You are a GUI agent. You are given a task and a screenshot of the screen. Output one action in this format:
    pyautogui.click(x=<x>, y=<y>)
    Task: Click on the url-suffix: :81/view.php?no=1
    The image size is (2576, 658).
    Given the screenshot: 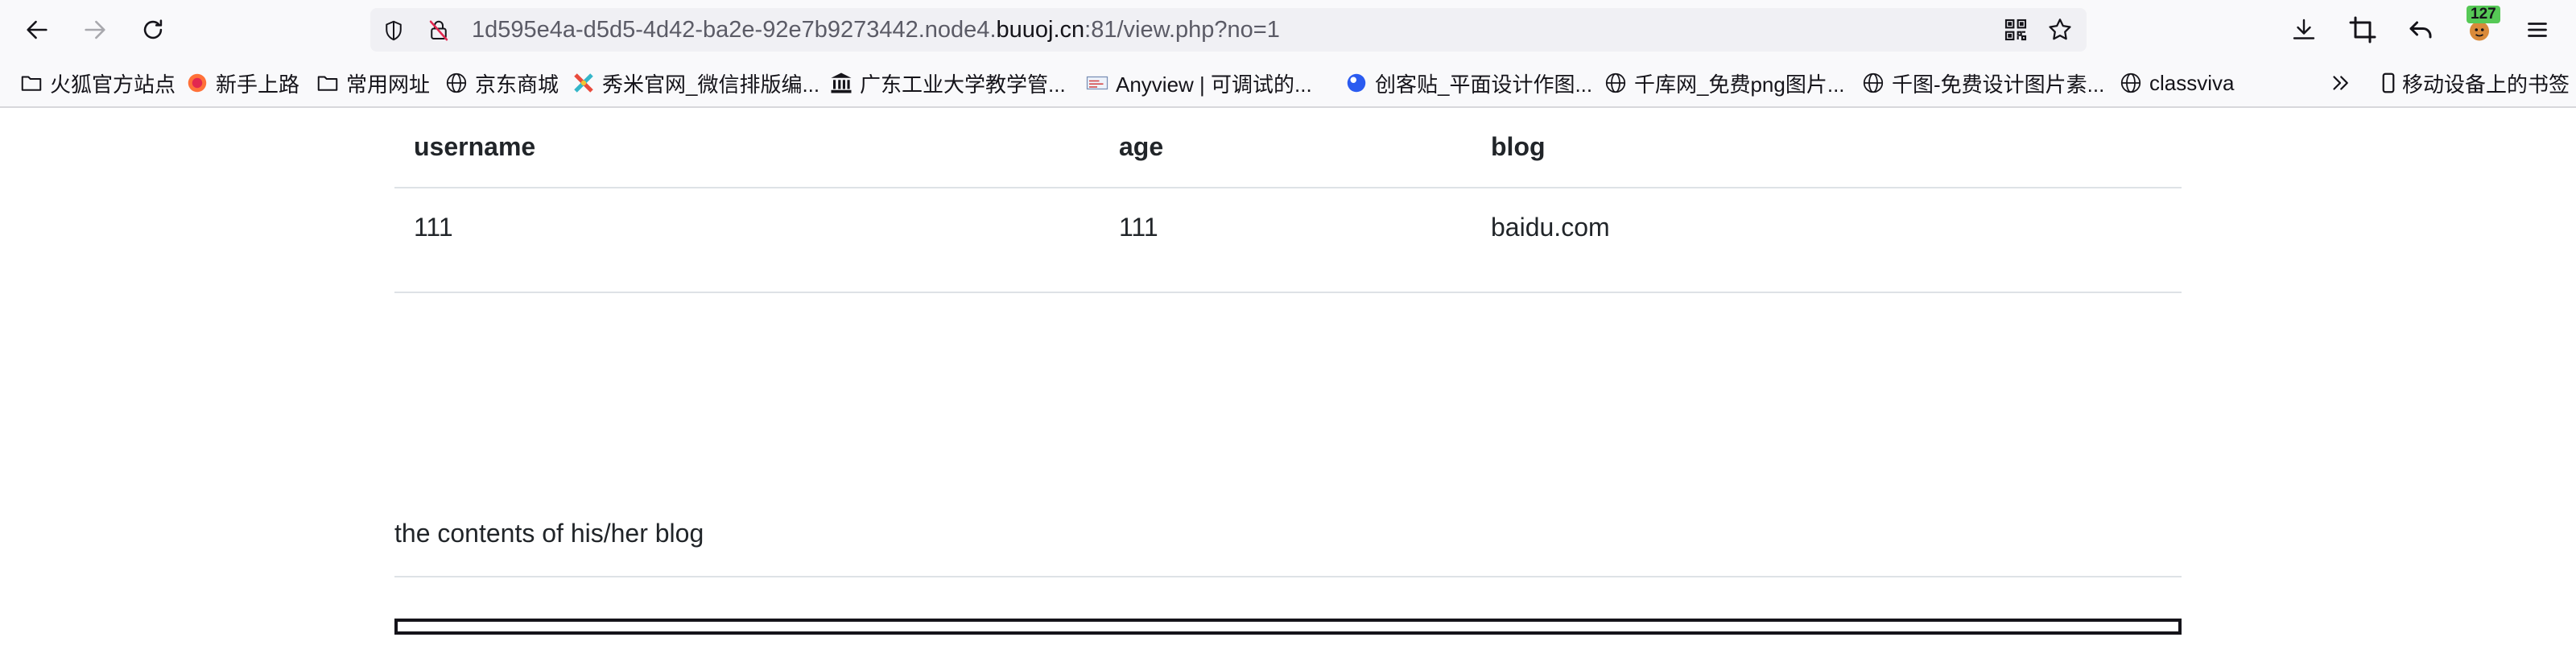 What is the action you would take?
    pyautogui.click(x=1182, y=30)
    